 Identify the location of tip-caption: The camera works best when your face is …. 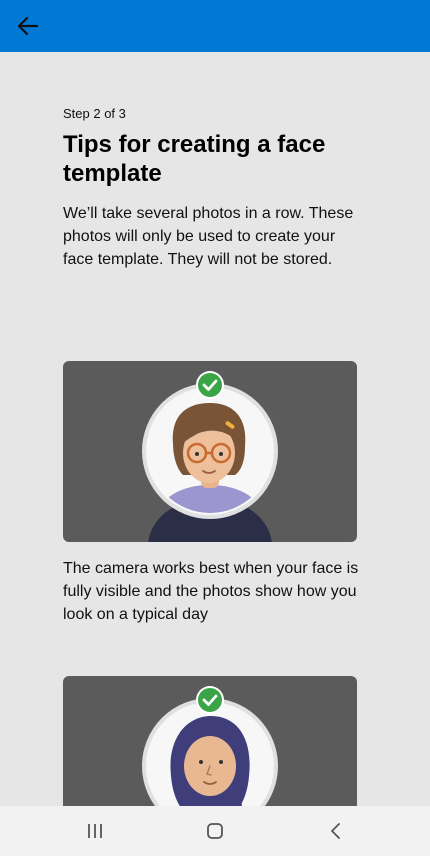
(211, 591).